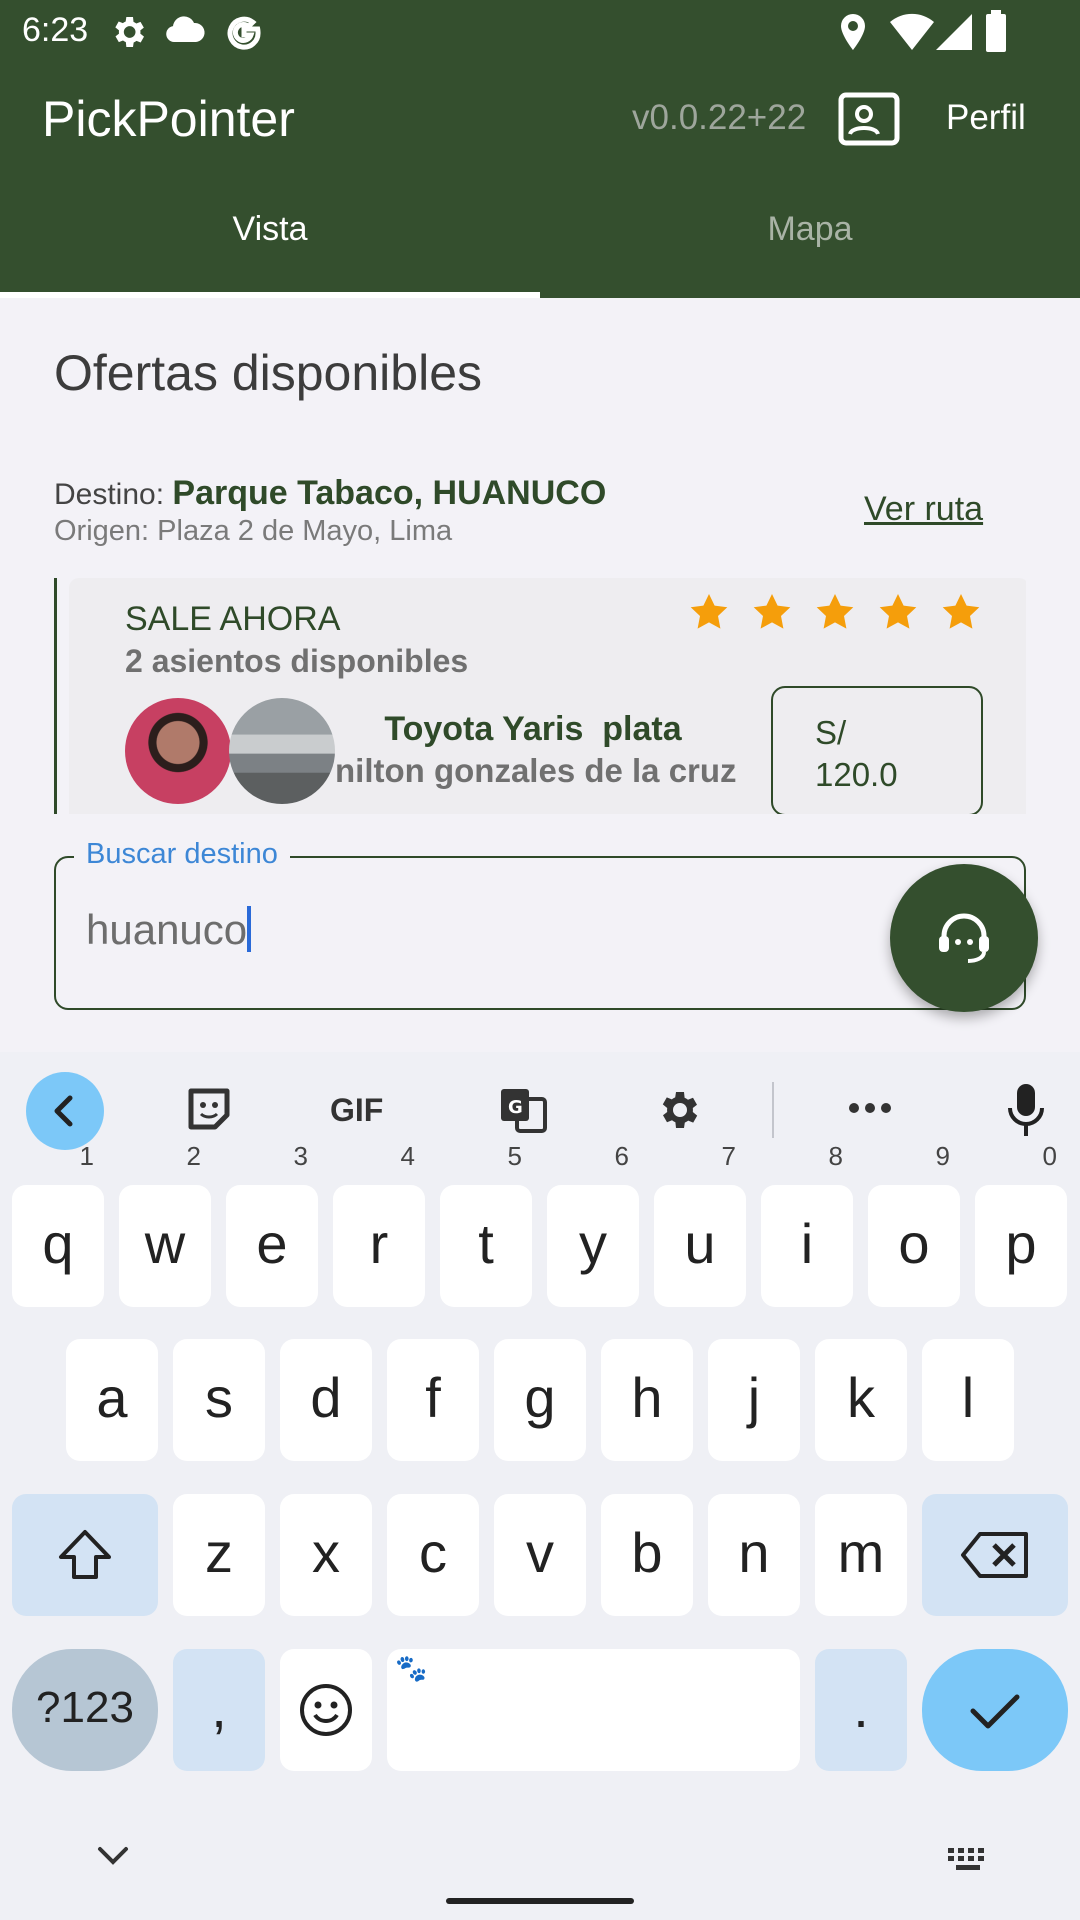  I want to click on backspace-icon, so click(994, 1555).